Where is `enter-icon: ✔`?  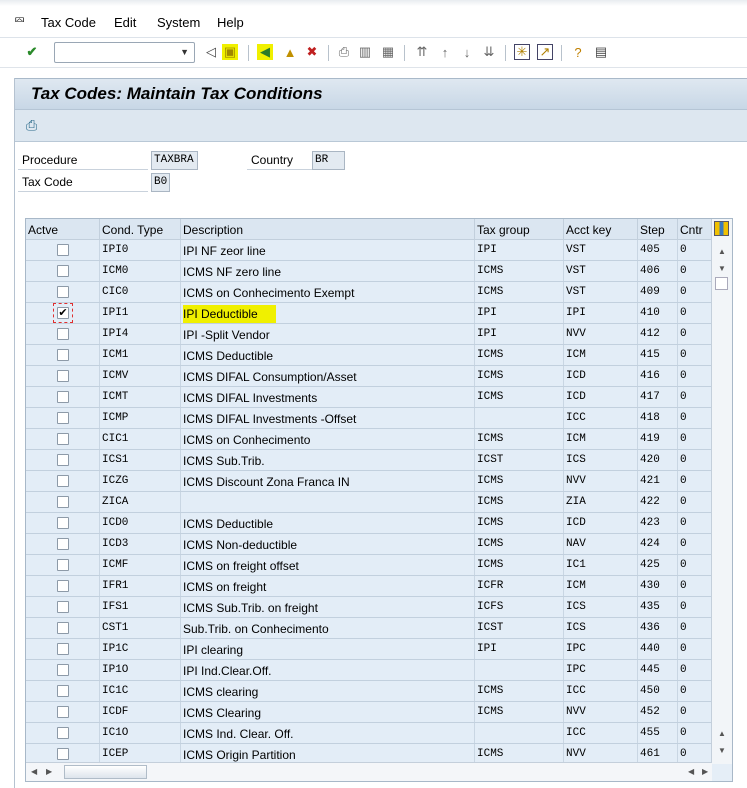 enter-icon: ✔ is located at coordinates (32, 52).